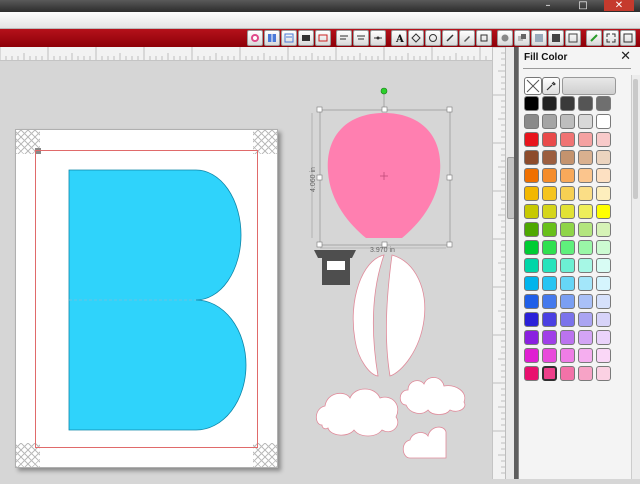 The width and height of the screenshot is (640, 484). I want to click on color-wheel-button, so click(255, 38).